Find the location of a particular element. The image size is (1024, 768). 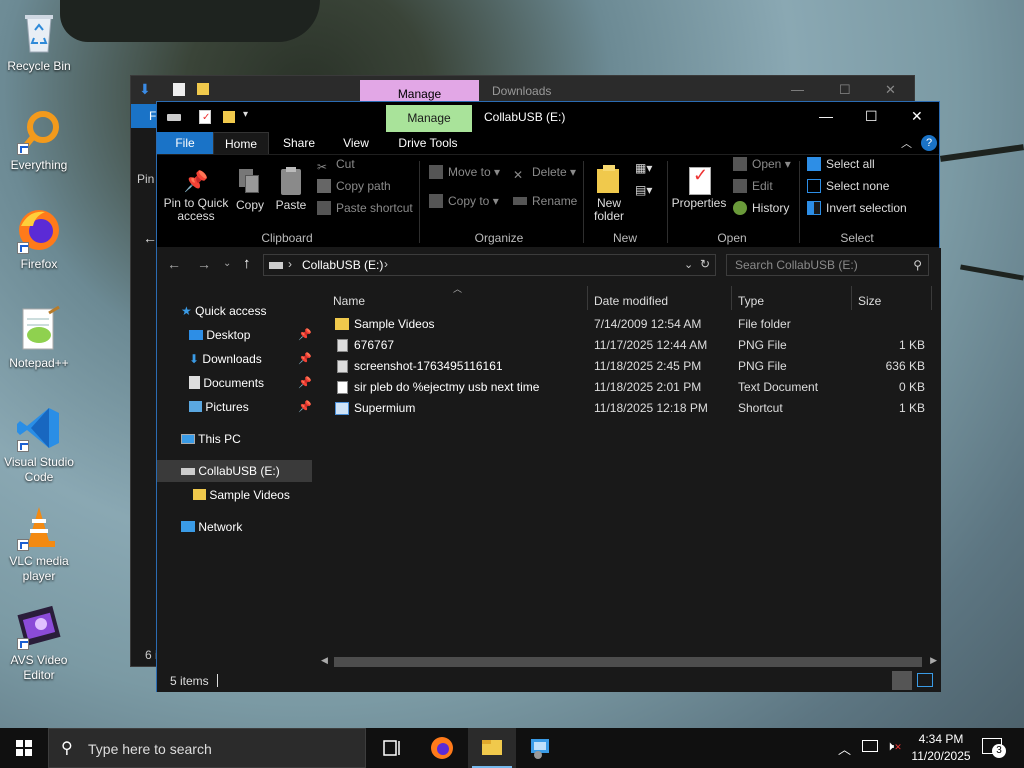

taskbar-firefox is located at coordinates (442, 748).